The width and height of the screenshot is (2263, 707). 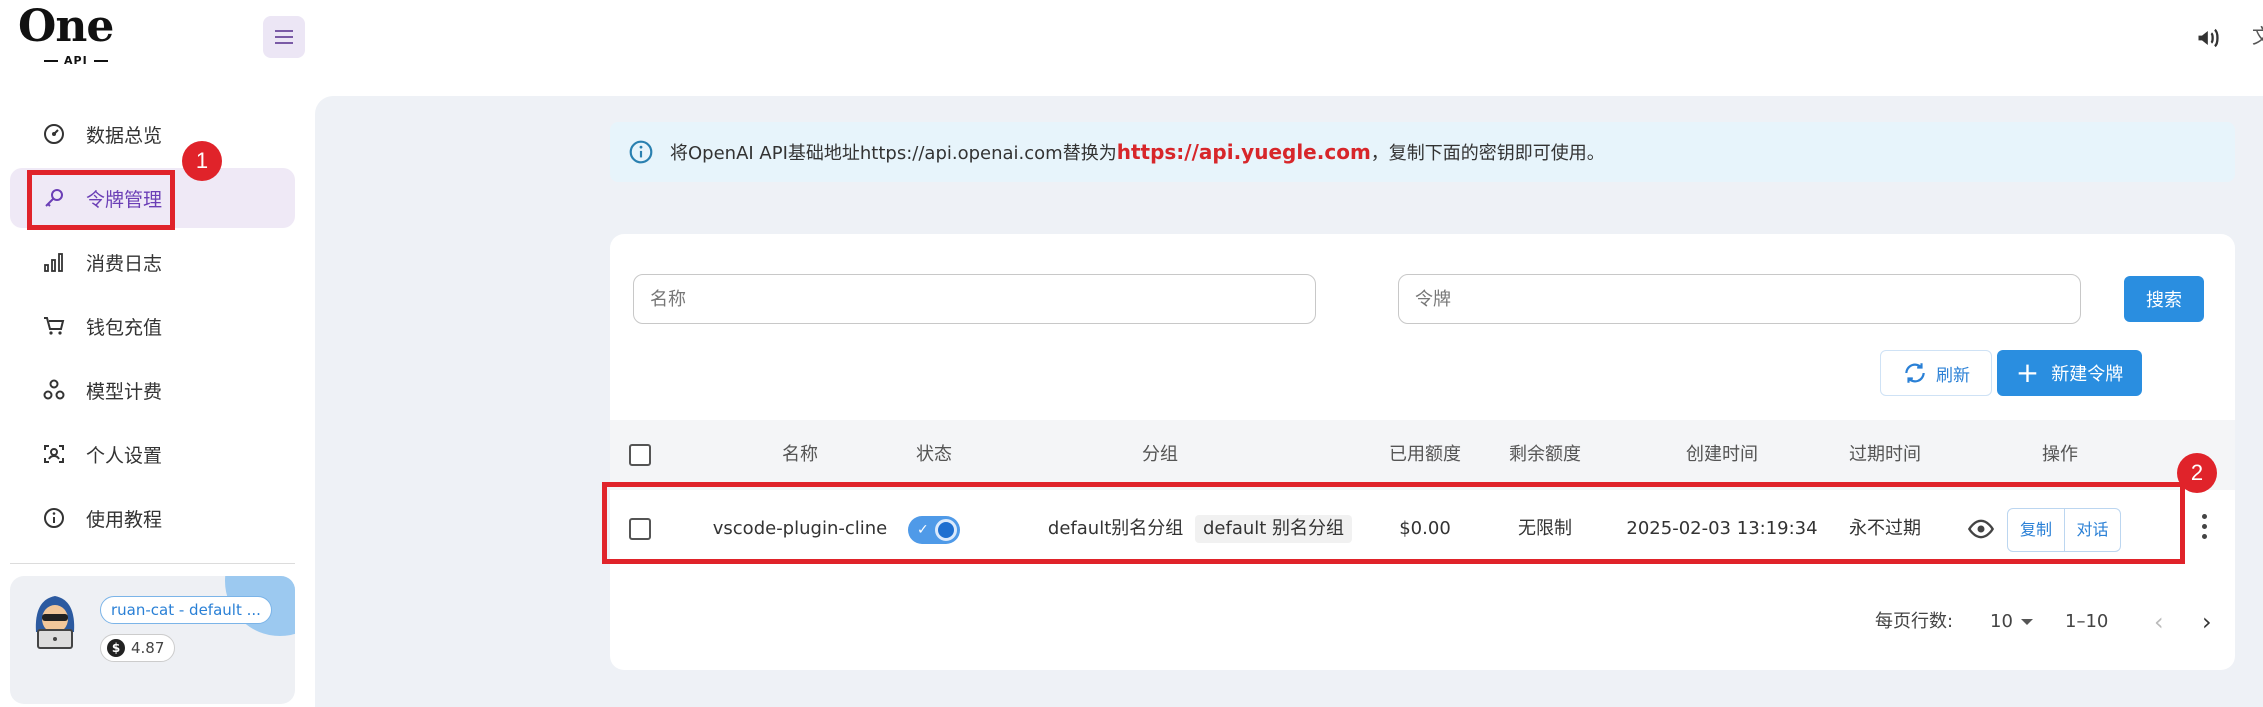 What do you see at coordinates (893, 153) in the screenshot?
I see `notice-prefix: 将OpenAI API基础地址https://api.openai.com替换为` at bounding box center [893, 153].